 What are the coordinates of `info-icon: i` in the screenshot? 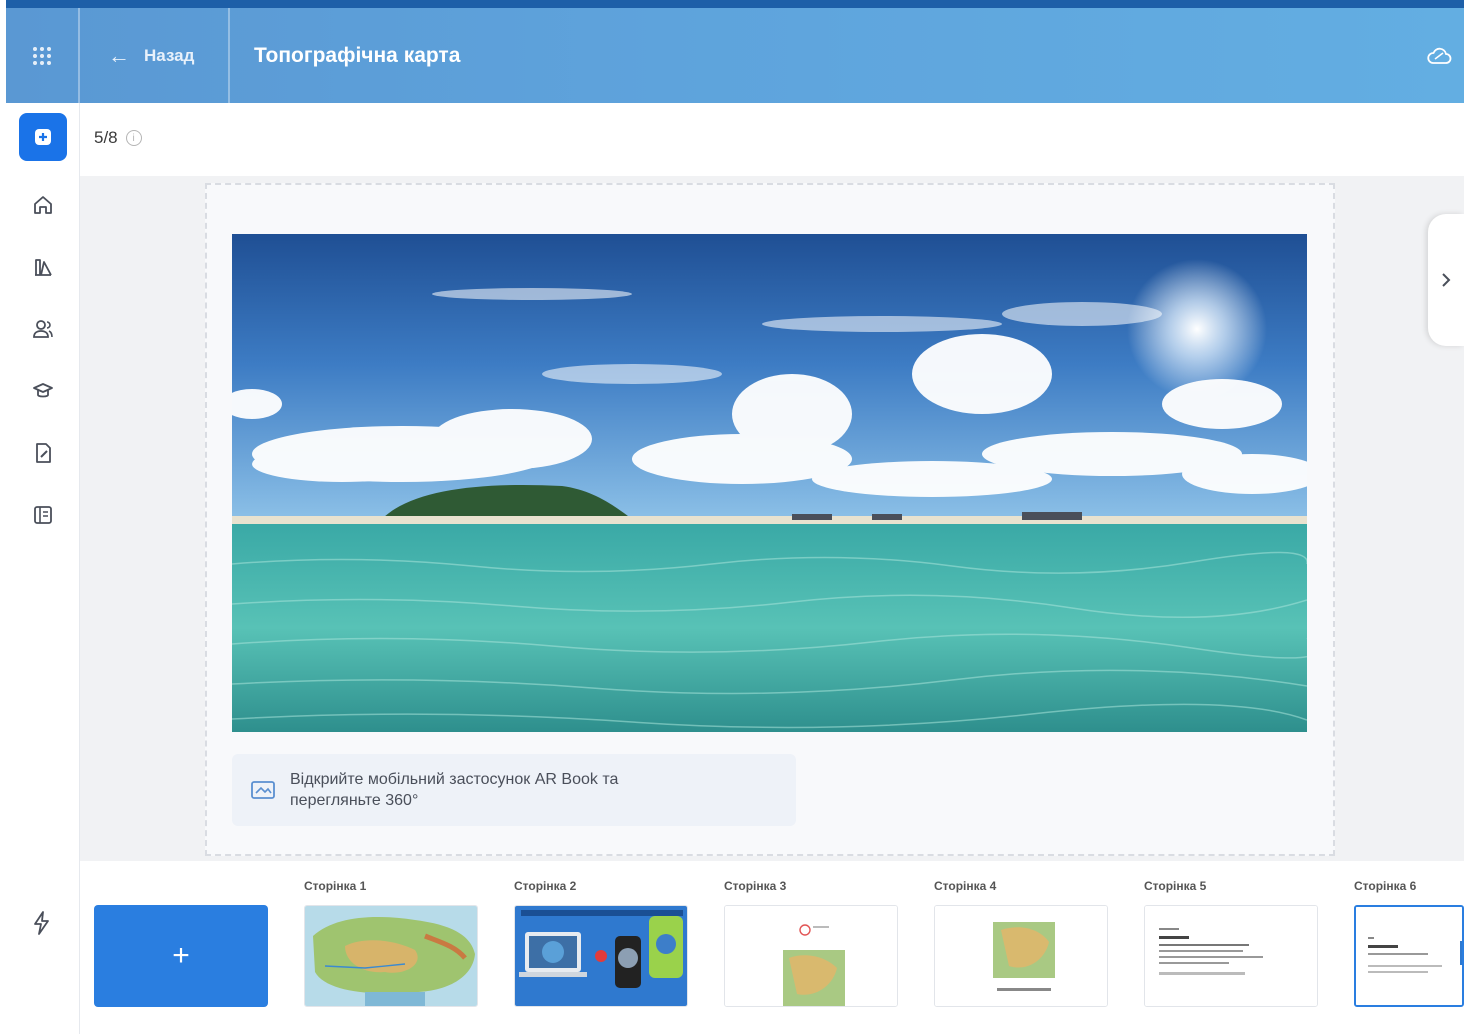 It's located at (133, 138).